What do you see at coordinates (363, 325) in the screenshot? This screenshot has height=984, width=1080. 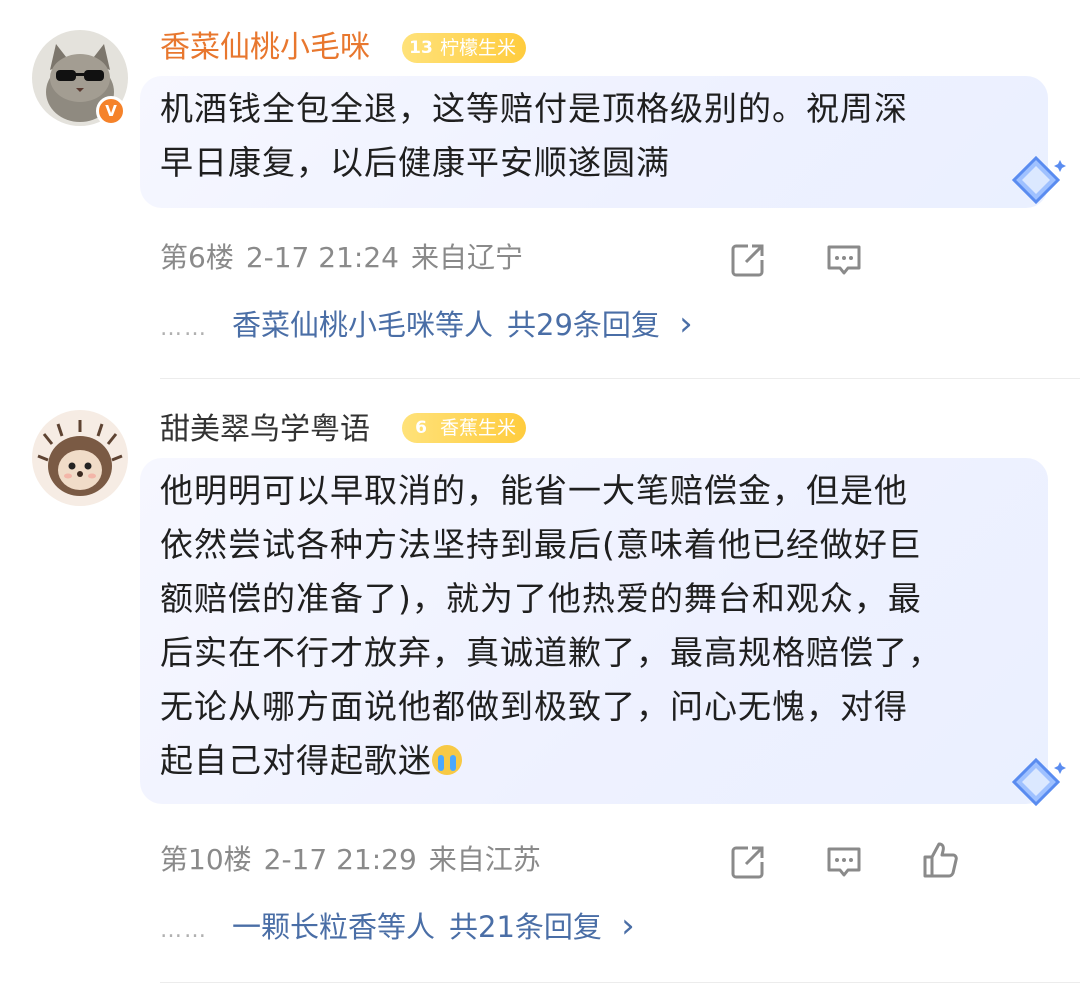 I see `reply-users: 香菜仙桃小毛咪等人` at bounding box center [363, 325].